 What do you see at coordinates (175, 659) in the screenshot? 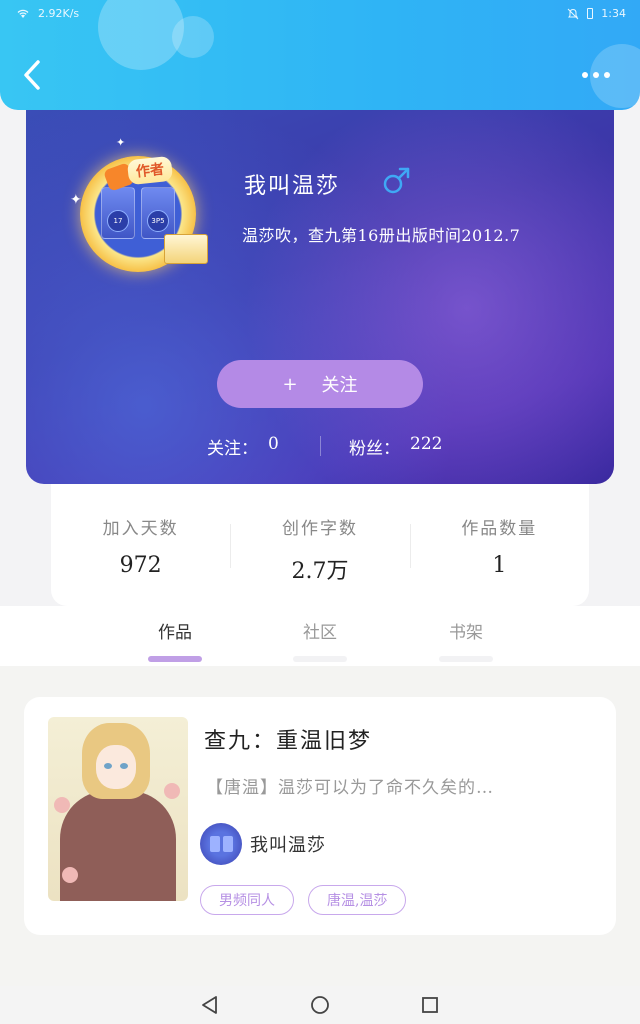
I see `tab-indicator-active` at bounding box center [175, 659].